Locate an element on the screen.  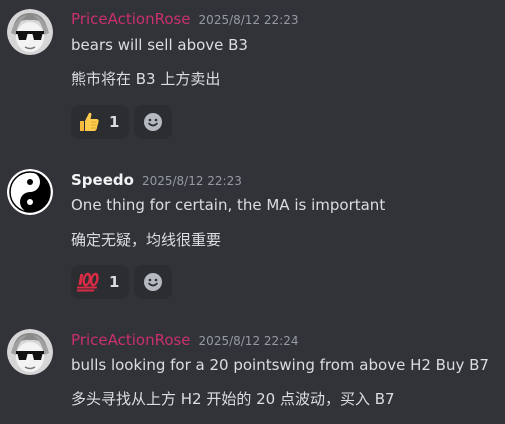
message-header: PriceActionRose 2025/8/12 22:24 is located at coordinates (184, 340).